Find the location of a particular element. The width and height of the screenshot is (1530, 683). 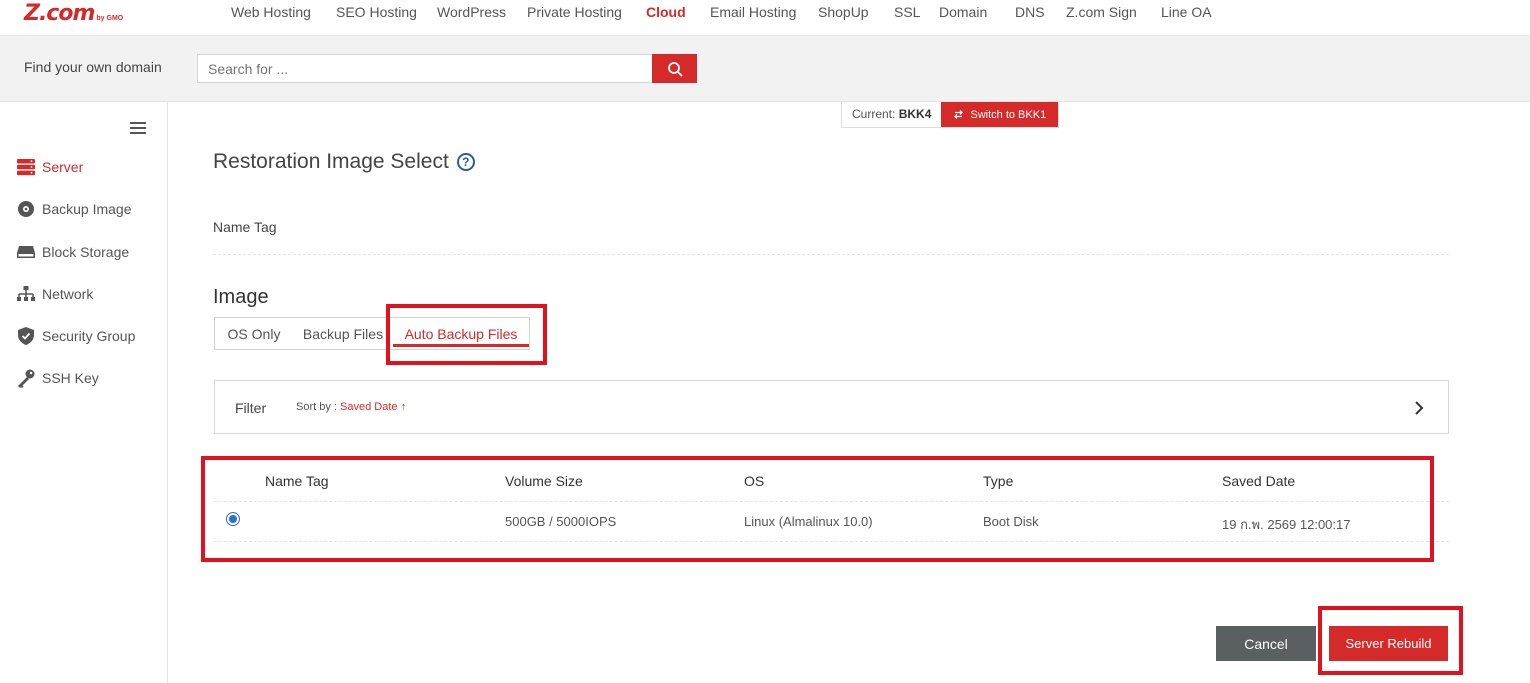

active-tab-indicator is located at coordinates (461, 345).